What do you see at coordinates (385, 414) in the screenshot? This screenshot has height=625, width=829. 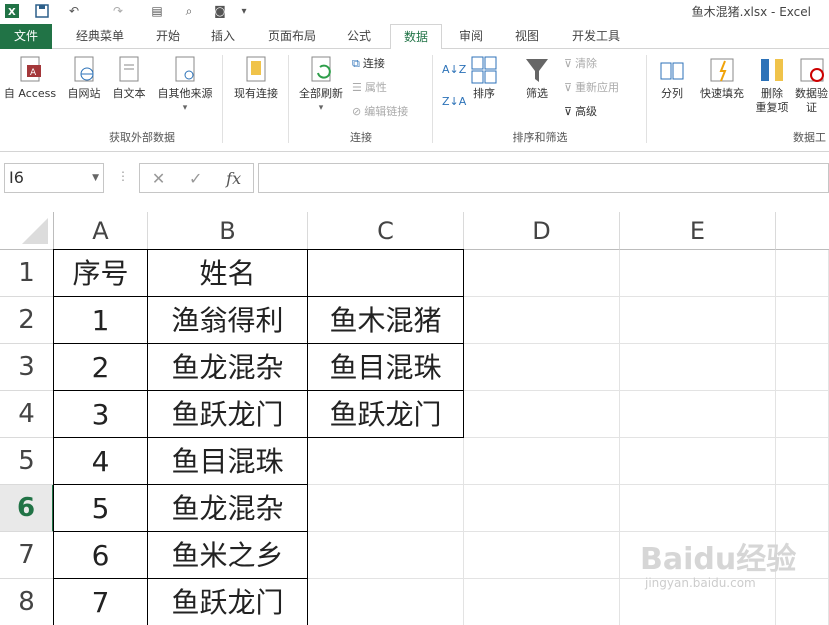 I see `cell-c4: 鱼跃龙门` at bounding box center [385, 414].